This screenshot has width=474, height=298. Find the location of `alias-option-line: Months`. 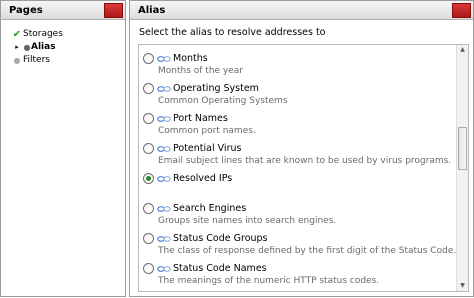

alias-option-line: Months is located at coordinates (298, 58).